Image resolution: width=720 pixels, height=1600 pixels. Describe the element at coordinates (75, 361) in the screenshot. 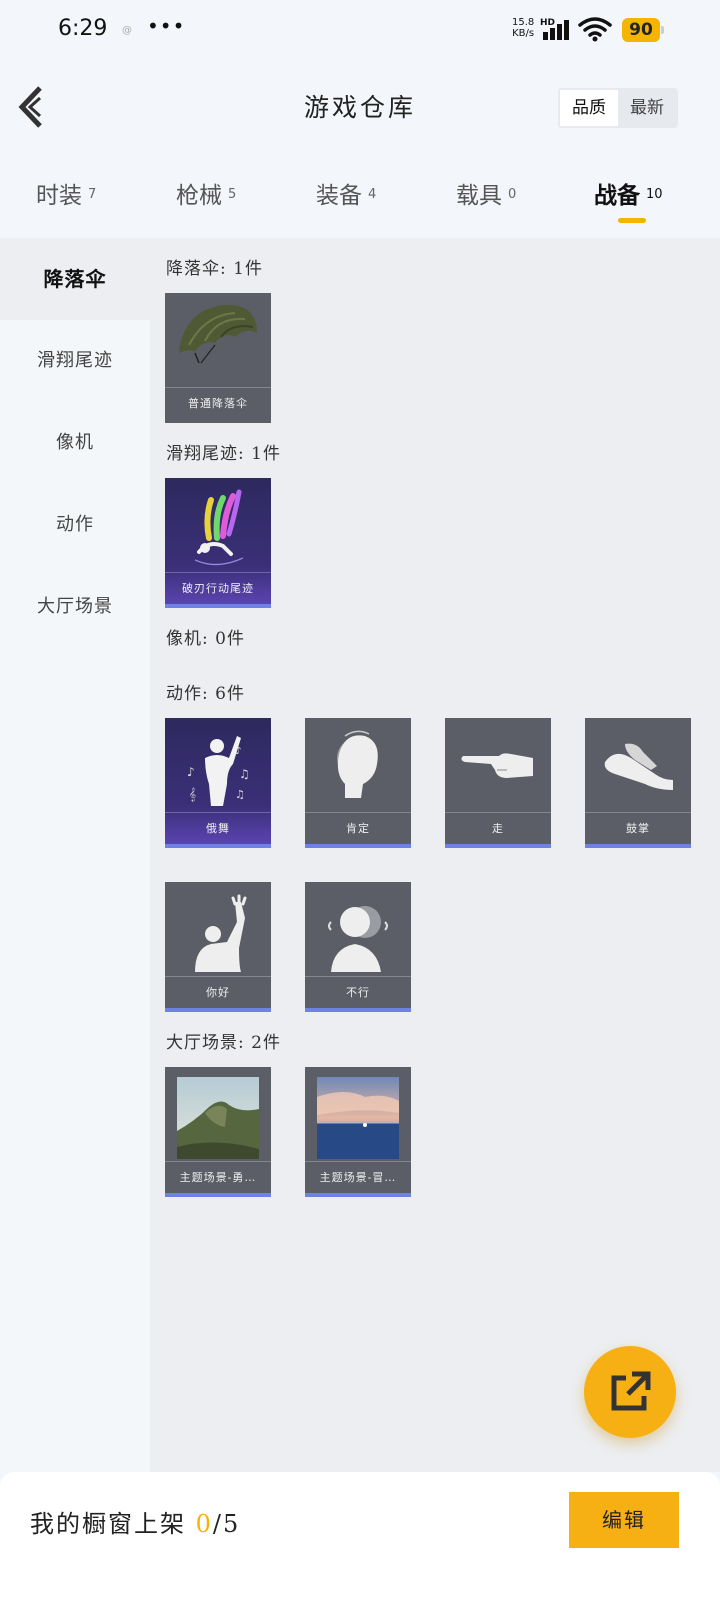

I see `sidebar-item-glide-trail: 滑翔尾迹` at that location.